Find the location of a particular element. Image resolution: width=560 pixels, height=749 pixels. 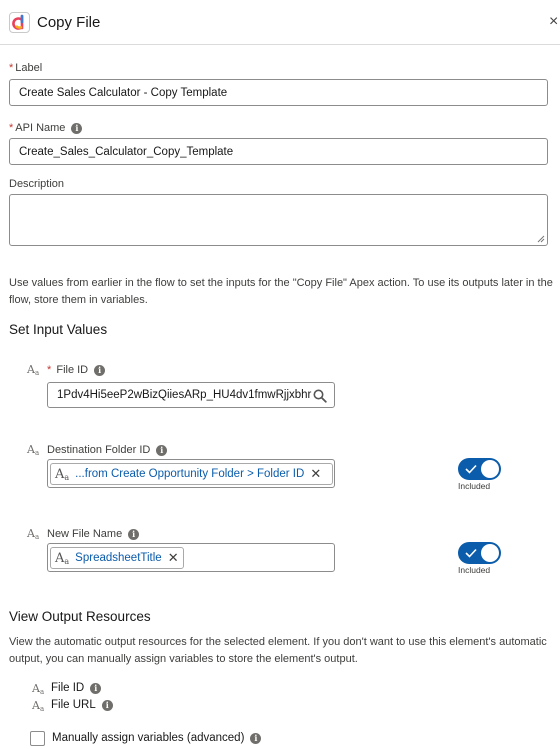

destination-folder-field-label: Destination Folder ID i is located at coordinates (107, 450).